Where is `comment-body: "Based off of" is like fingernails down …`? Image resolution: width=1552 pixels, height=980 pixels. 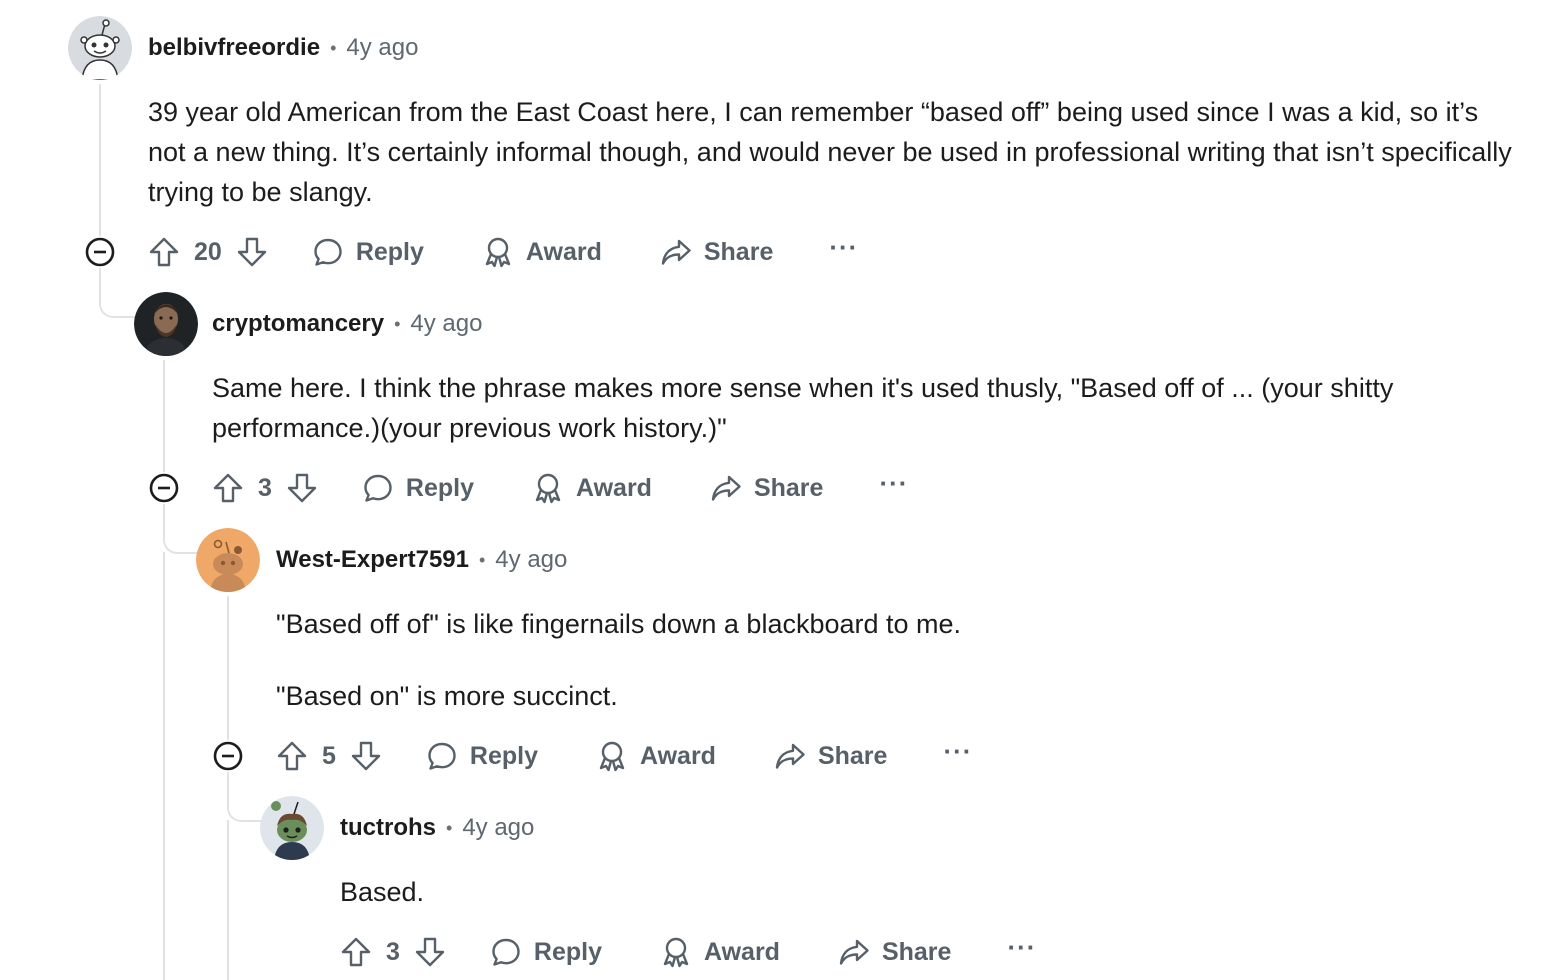 comment-body: "Based off of" is like fingernails down … is located at coordinates (896, 660).